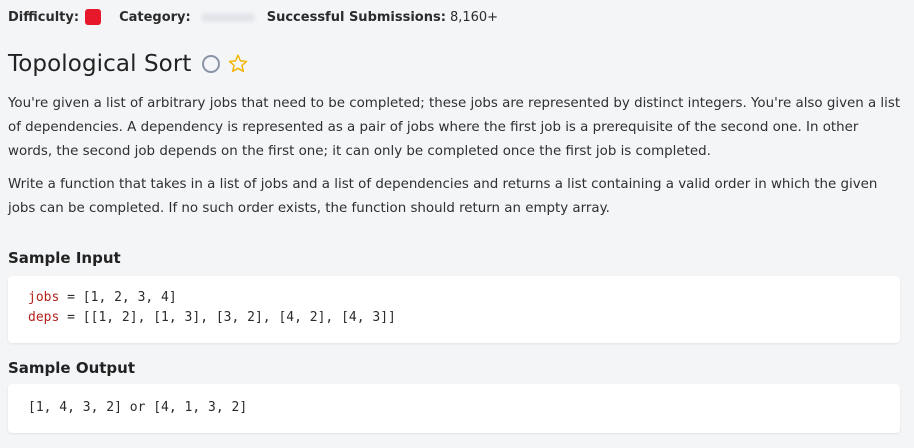 This screenshot has height=448, width=914. Describe the element at coordinates (210, 64) in the screenshot. I see `circle-icon` at that location.